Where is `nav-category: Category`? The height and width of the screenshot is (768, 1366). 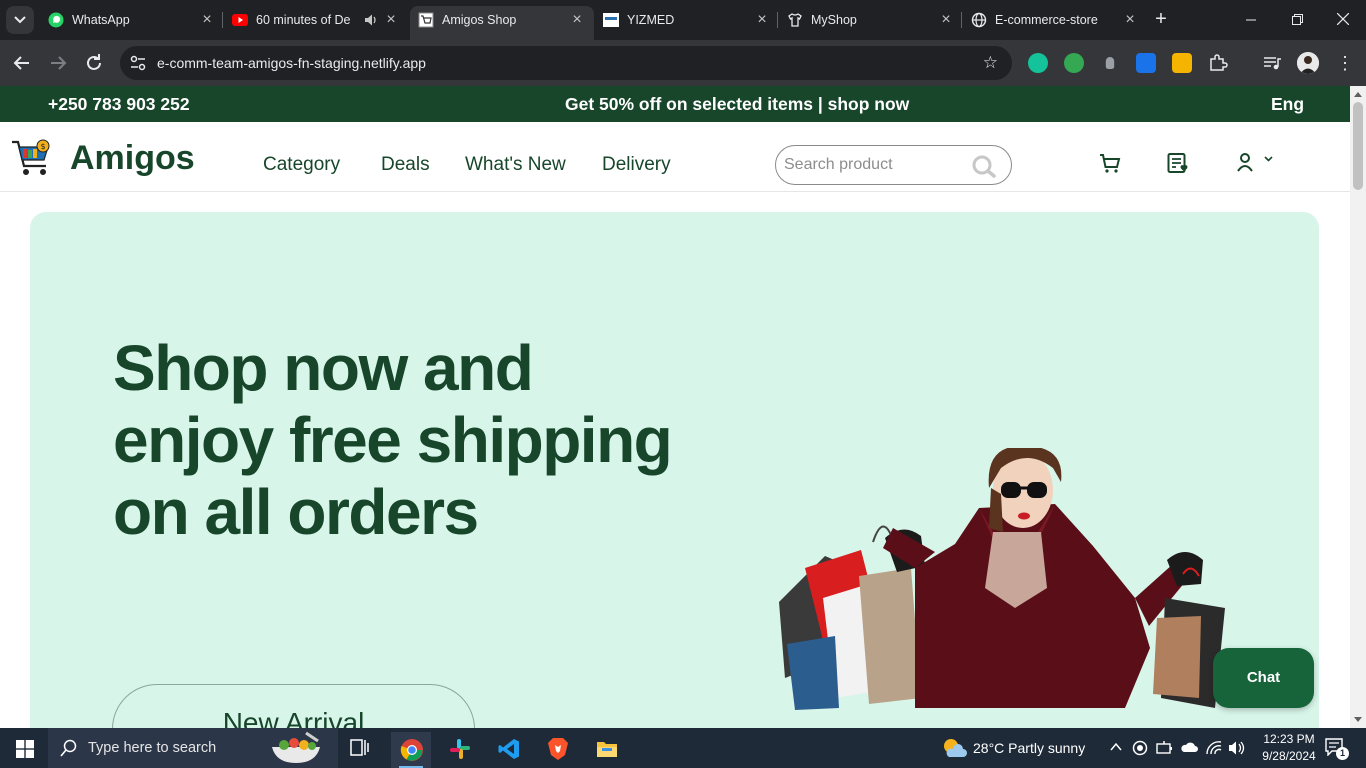 nav-category: Category is located at coordinates (301, 165).